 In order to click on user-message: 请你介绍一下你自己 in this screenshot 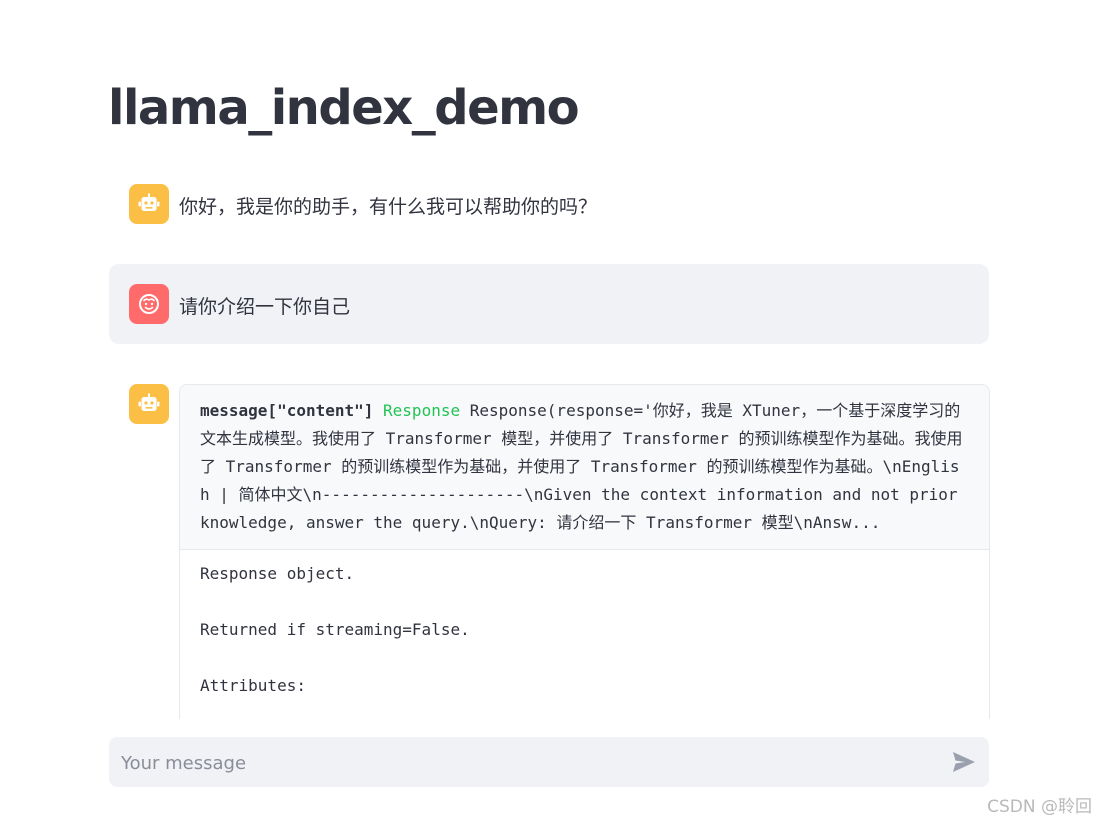, I will do `click(265, 307)`.